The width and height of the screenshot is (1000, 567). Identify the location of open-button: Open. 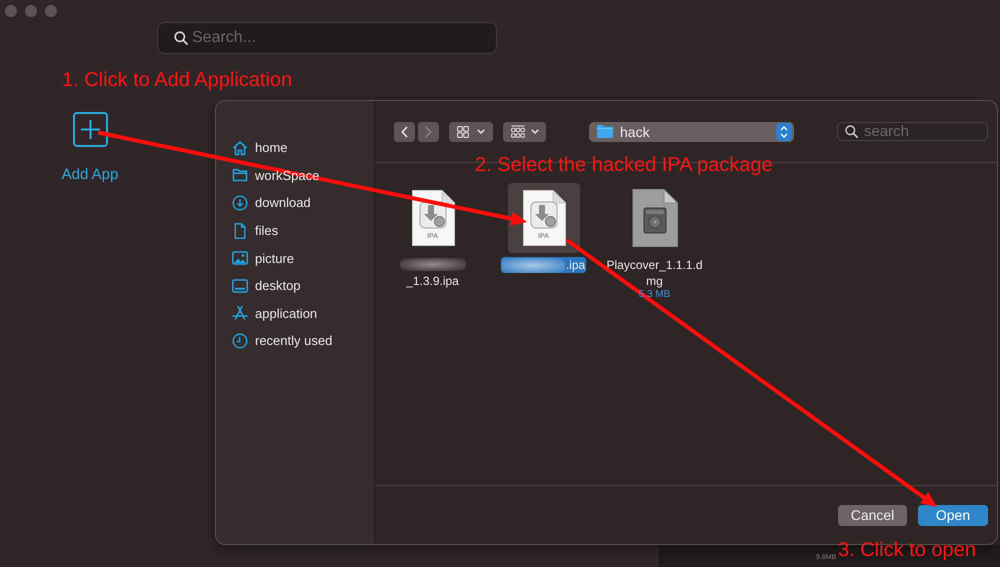
(953, 515).